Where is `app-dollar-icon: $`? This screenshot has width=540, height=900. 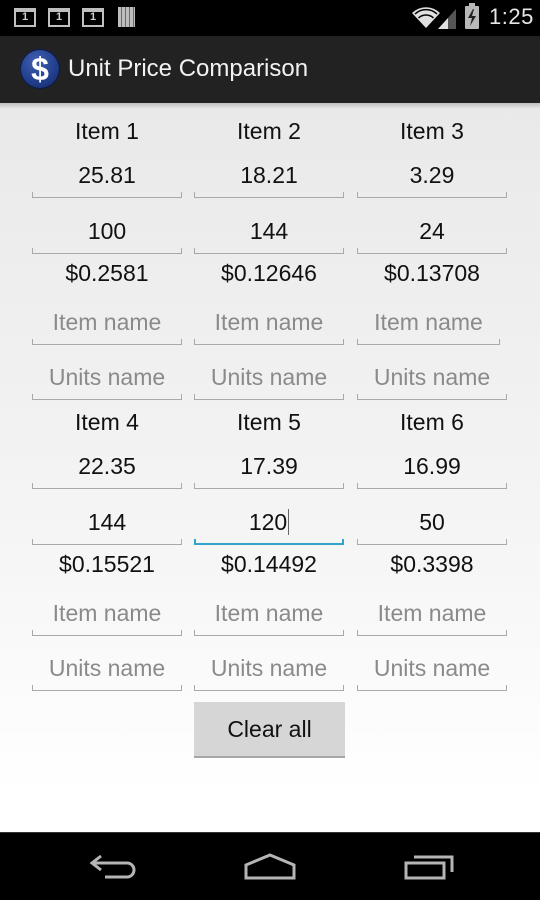 app-dollar-icon: $ is located at coordinates (40, 69).